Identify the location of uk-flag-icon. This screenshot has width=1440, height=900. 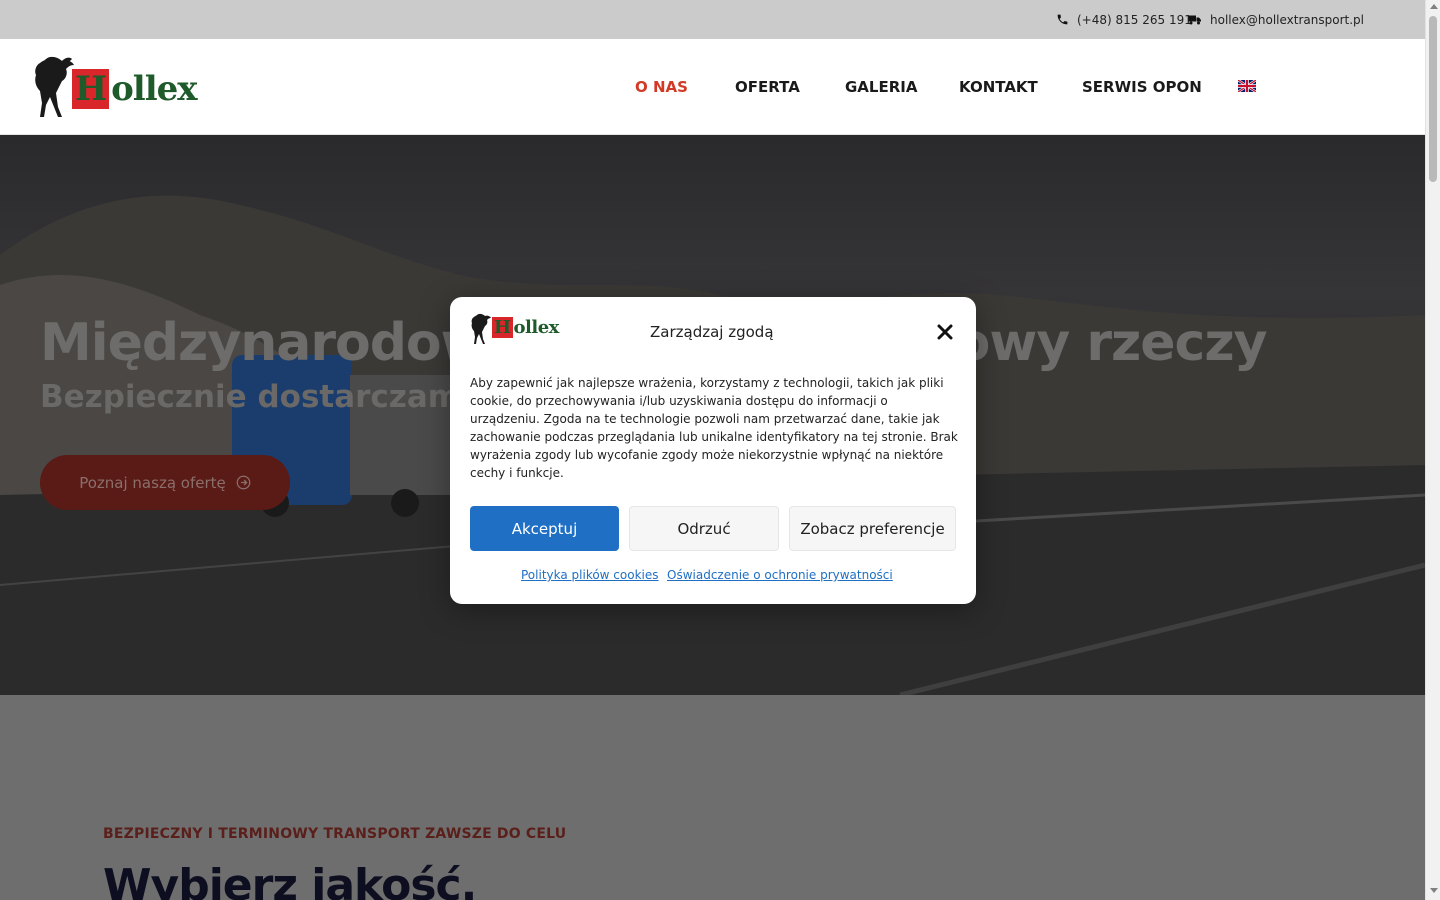
(1247, 86).